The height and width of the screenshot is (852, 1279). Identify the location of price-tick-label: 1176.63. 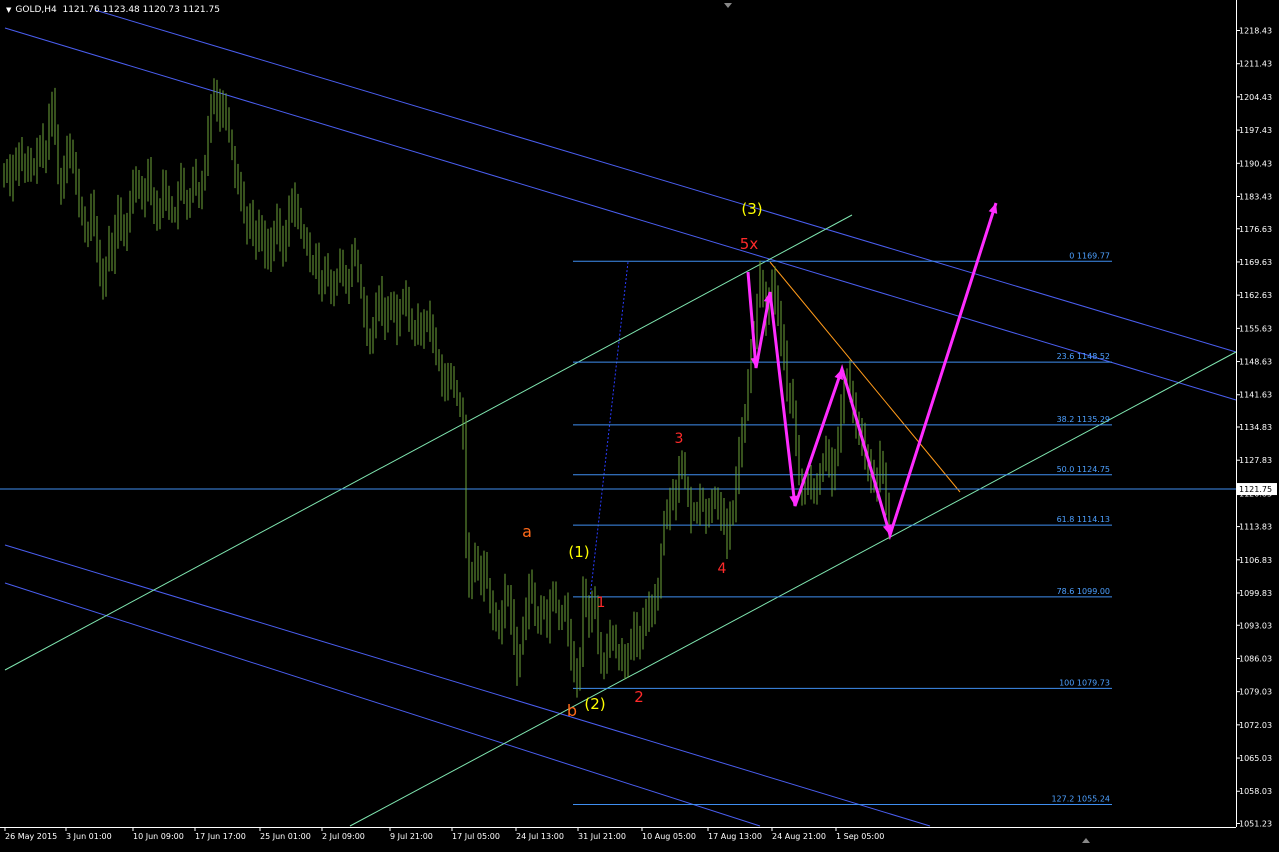
(1255, 229).